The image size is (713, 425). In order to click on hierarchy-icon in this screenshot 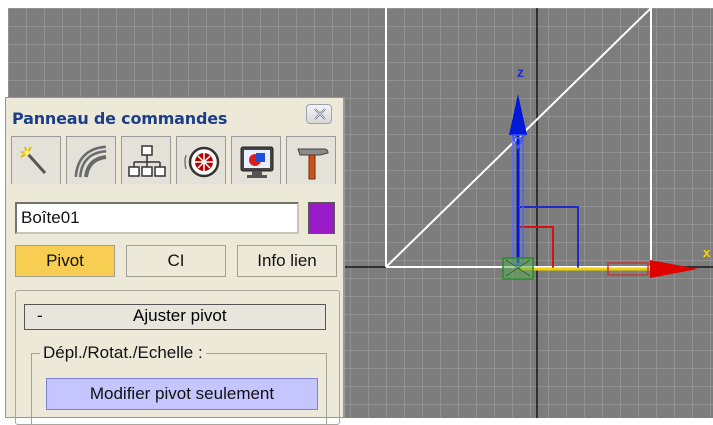, I will do `click(147, 161)`.